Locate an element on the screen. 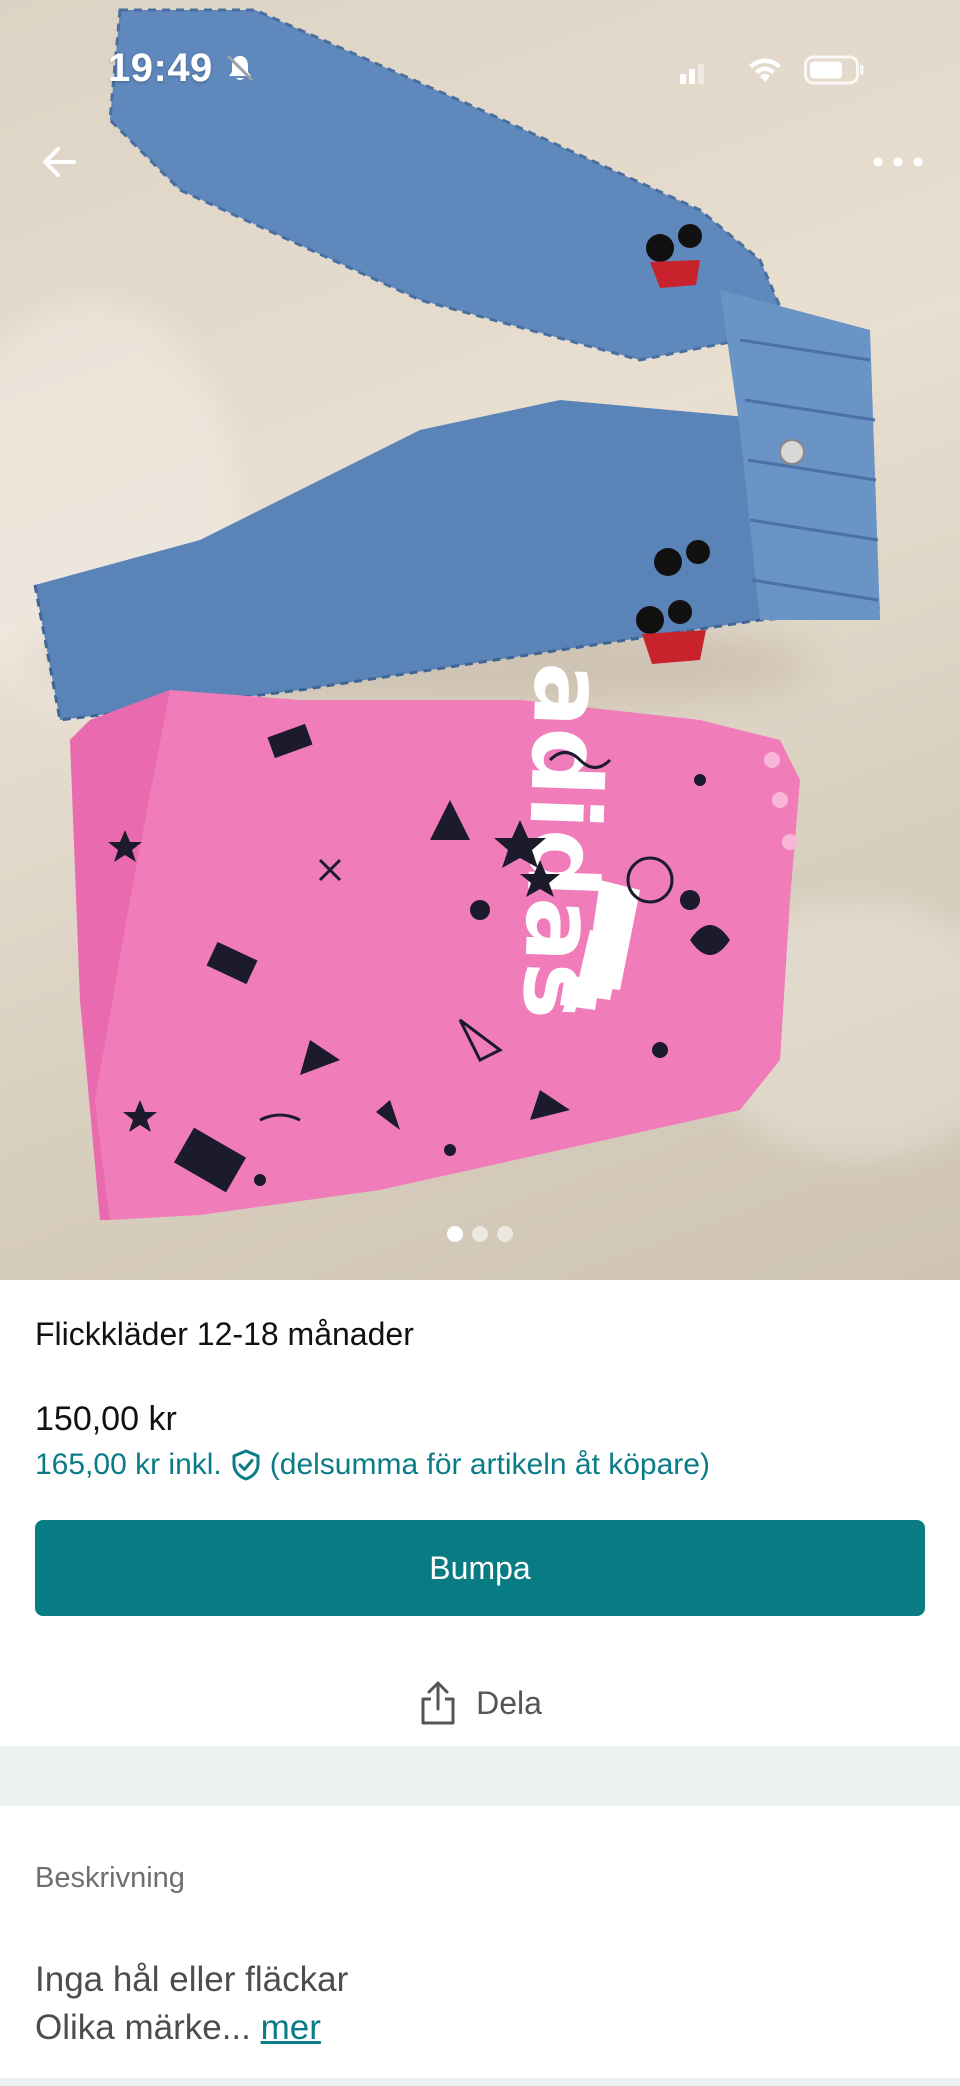 The image size is (960, 2086). battery-icon is located at coordinates (834, 70).